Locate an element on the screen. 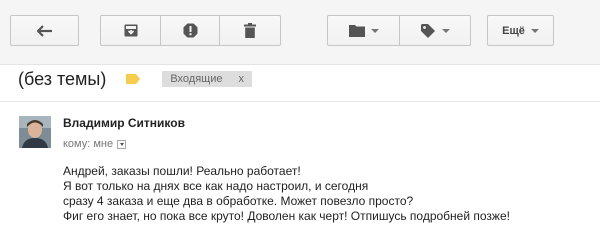  folder-icon is located at coordinates (356, 30).